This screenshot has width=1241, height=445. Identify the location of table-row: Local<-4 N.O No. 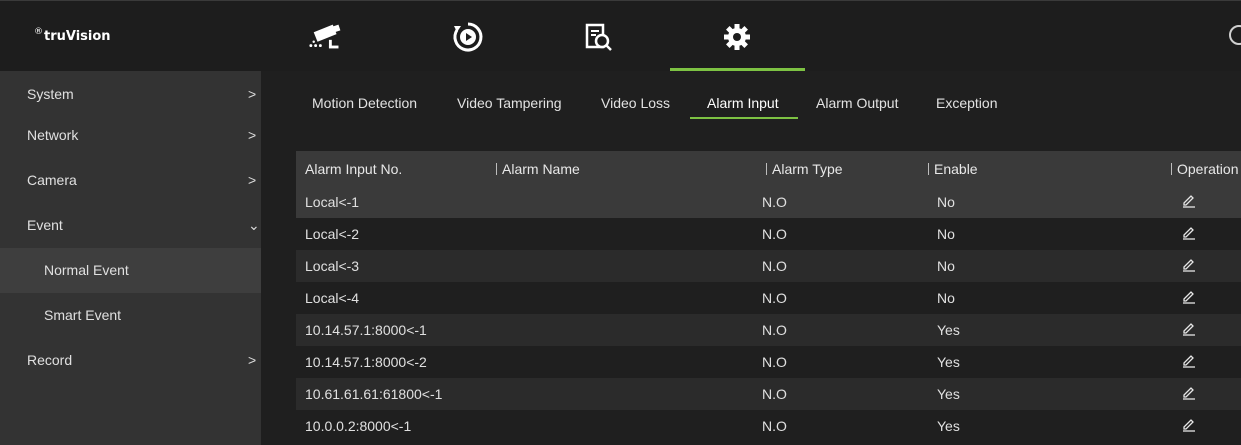
(768, 298).